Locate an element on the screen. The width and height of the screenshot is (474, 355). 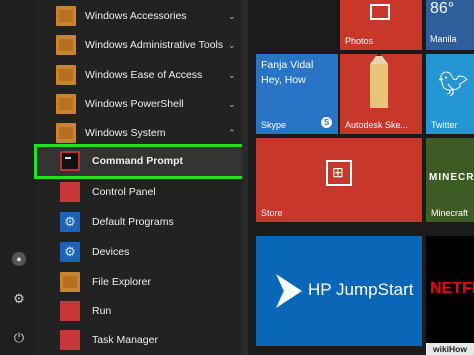
tile-hp-jumpstart: HP JumpStart is located at coordinates (339, 291).